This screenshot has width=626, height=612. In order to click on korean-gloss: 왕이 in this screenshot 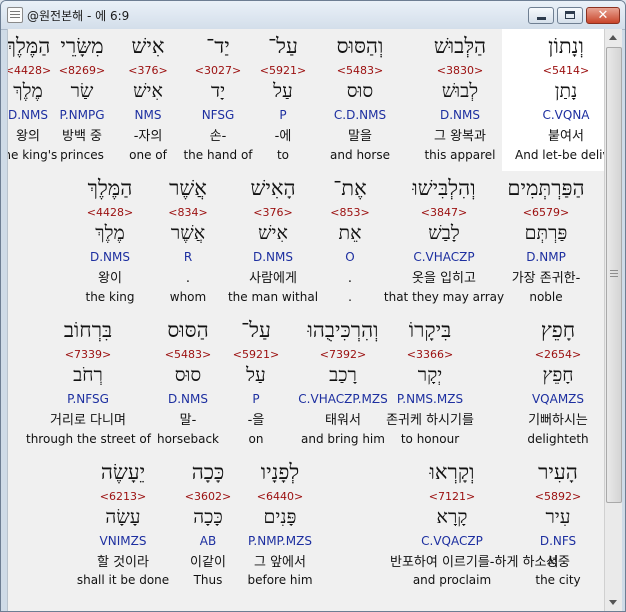, I will do `click(110, 278)`.